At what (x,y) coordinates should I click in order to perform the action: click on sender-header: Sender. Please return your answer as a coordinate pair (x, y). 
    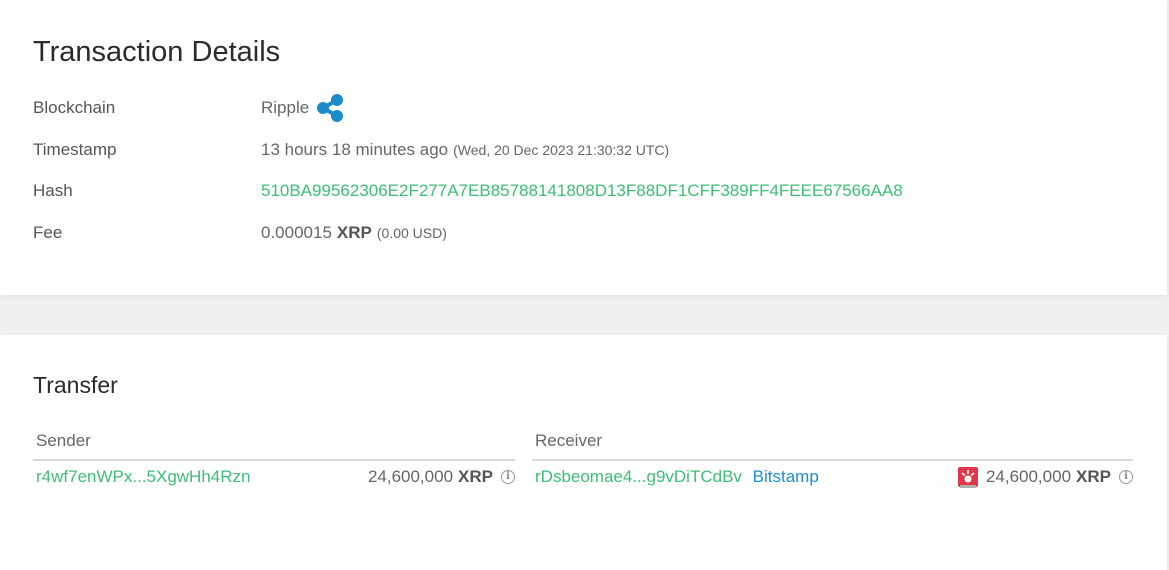
    Looking at the image, I should click on (274, 446).